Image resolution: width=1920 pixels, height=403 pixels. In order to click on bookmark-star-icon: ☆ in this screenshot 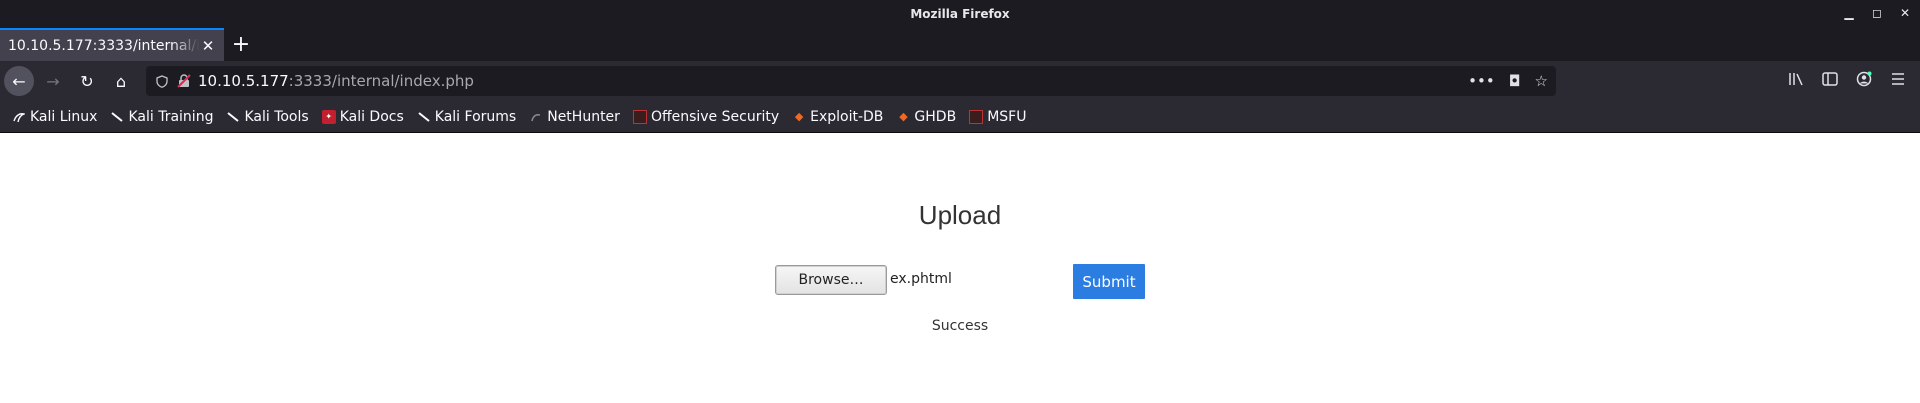, I will do `click(1541, 81)`.